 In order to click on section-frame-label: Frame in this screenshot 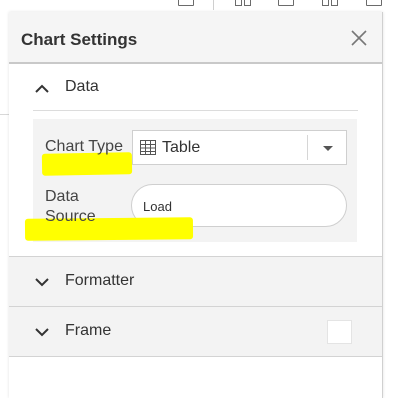, I will do `click(88, 330)`.